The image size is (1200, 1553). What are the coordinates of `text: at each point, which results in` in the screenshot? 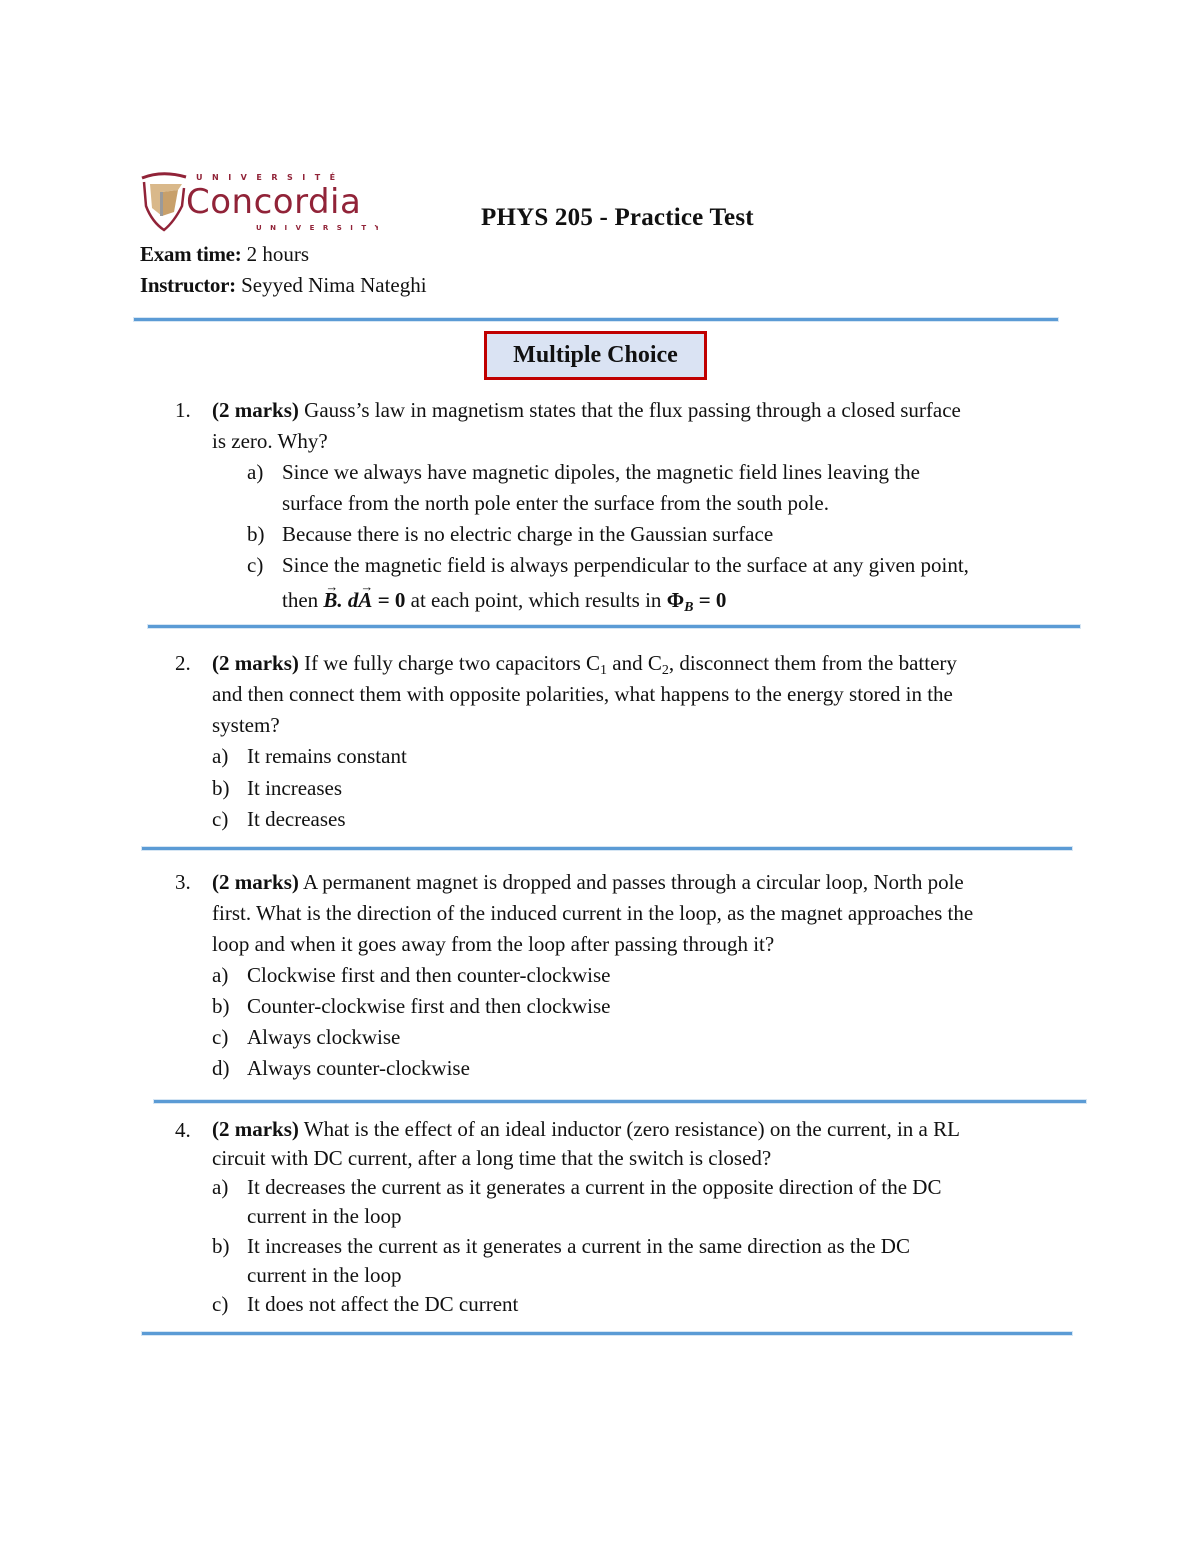 It's located at (536, 600).